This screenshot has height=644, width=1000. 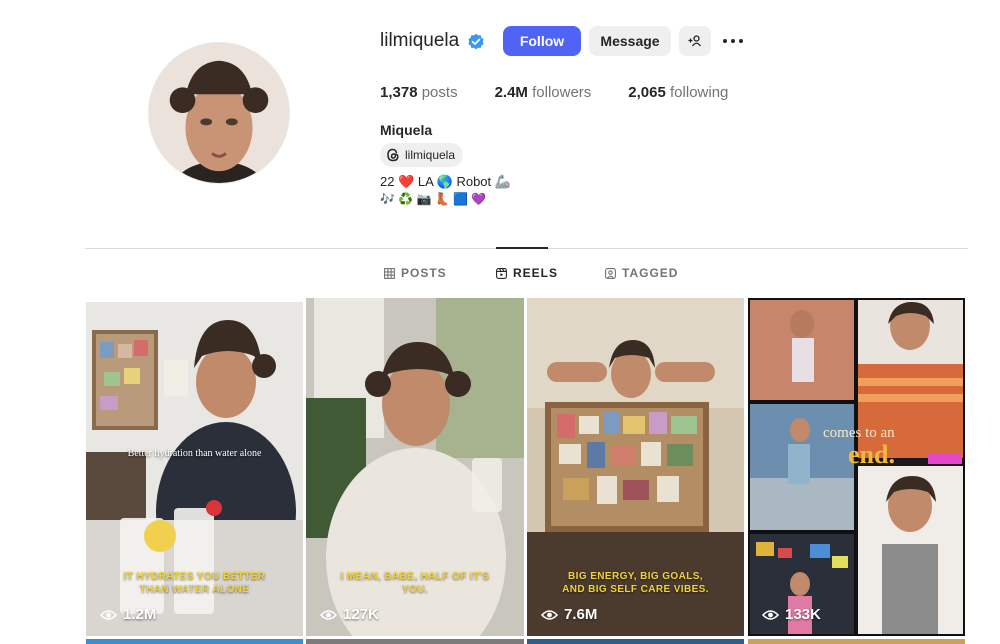 I want to click on reel-caption-line: I MEAN, BABE, HALF OF IT'S, so click(x=415, y=576).